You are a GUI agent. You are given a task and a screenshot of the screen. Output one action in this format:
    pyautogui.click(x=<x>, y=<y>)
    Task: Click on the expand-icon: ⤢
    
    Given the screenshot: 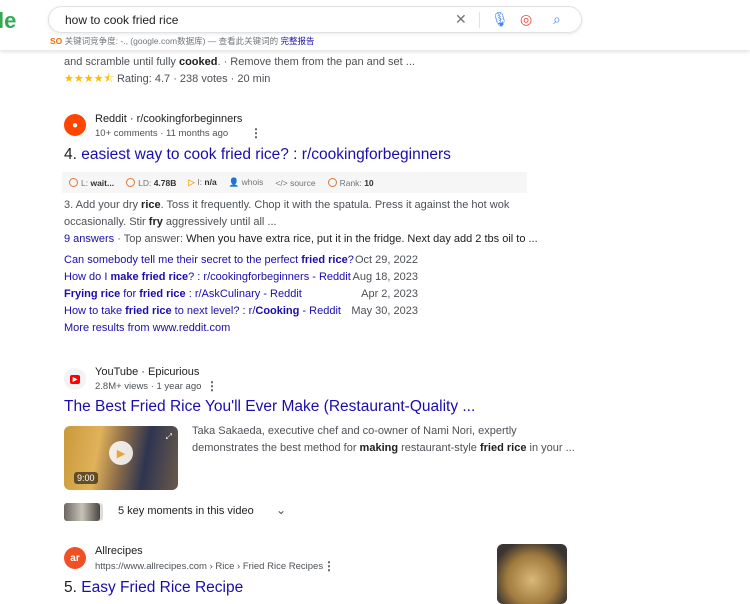 What is the action you would take?
    pyautogui.click(x=169, y=437)
    